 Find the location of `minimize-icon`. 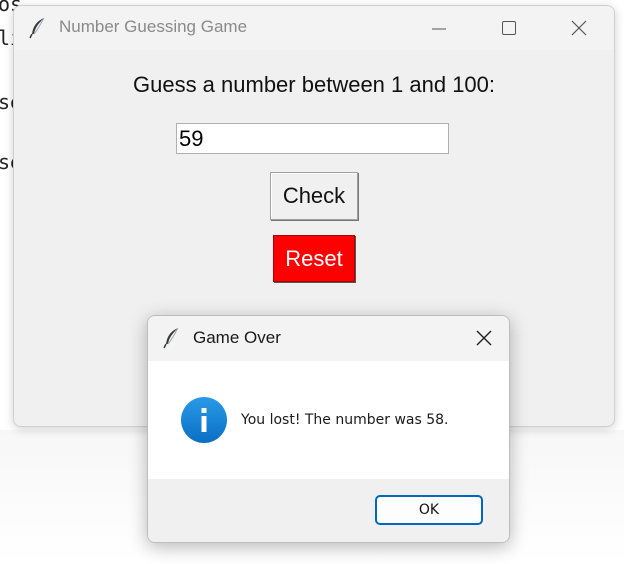

minimize-icon is located at coordinates (439, 29).